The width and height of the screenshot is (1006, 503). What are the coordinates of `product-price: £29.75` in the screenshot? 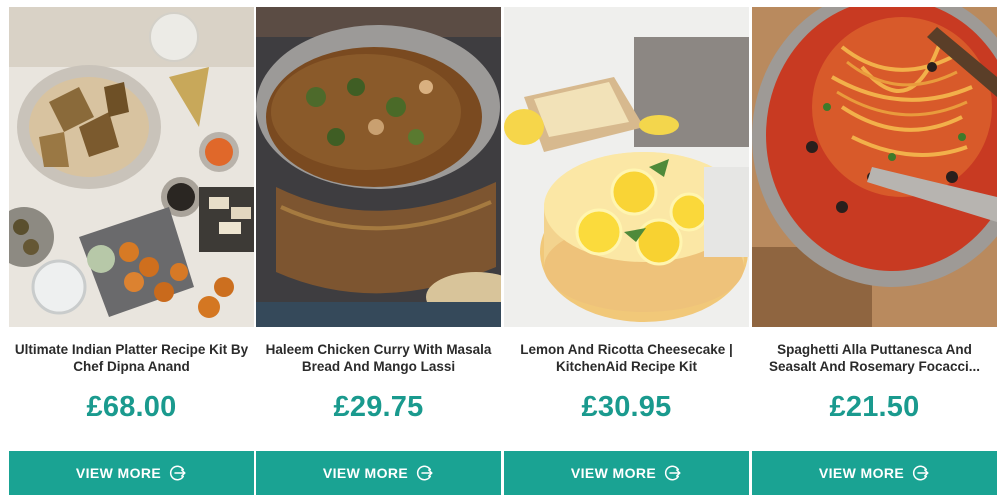 It's located at (378, 407).